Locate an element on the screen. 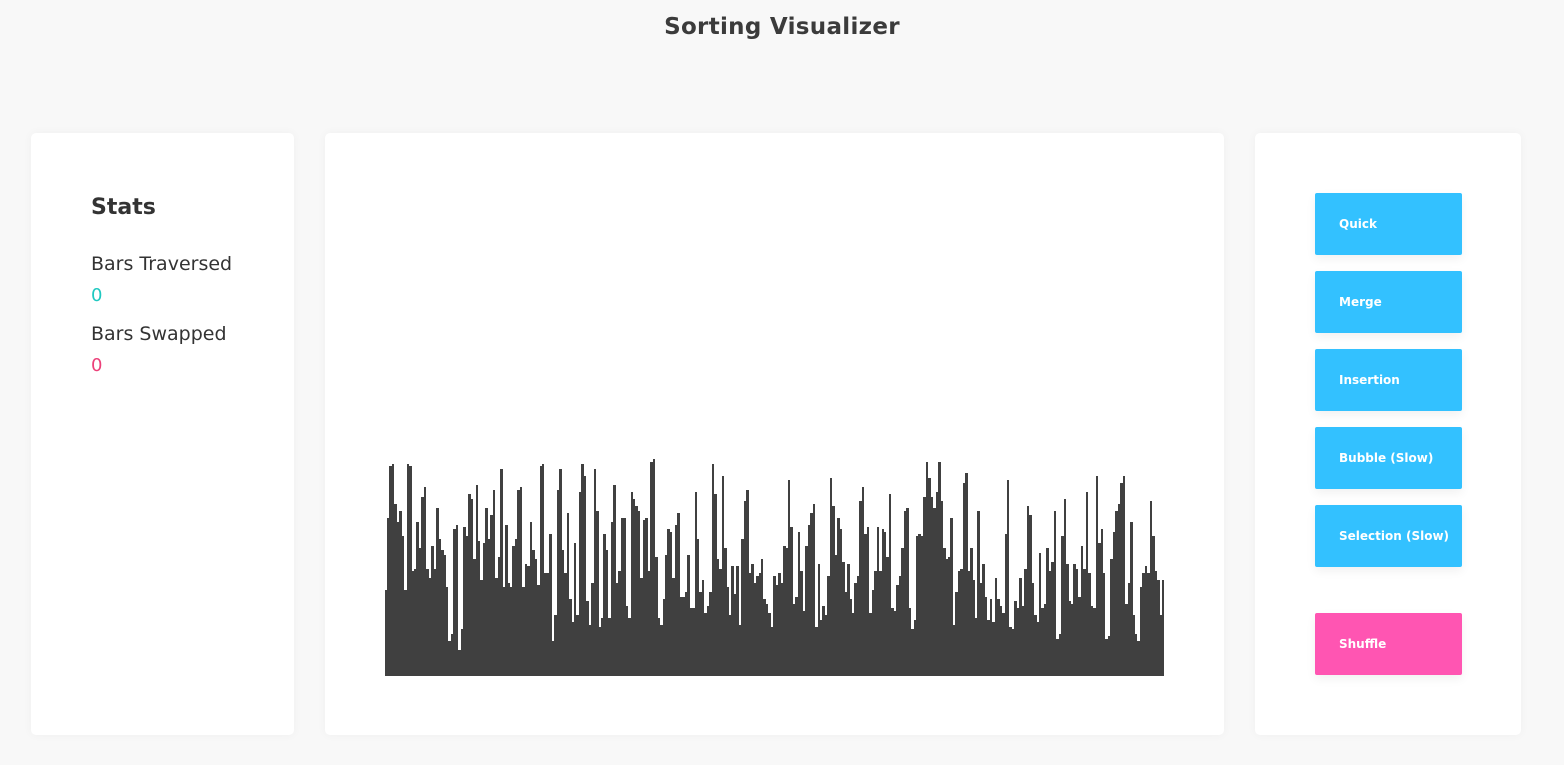 Image resolution: width=1564 pixels, height=765 pixels. bubble-sort-button: Bubble (Slow) is located at coordinates (1388, 458).